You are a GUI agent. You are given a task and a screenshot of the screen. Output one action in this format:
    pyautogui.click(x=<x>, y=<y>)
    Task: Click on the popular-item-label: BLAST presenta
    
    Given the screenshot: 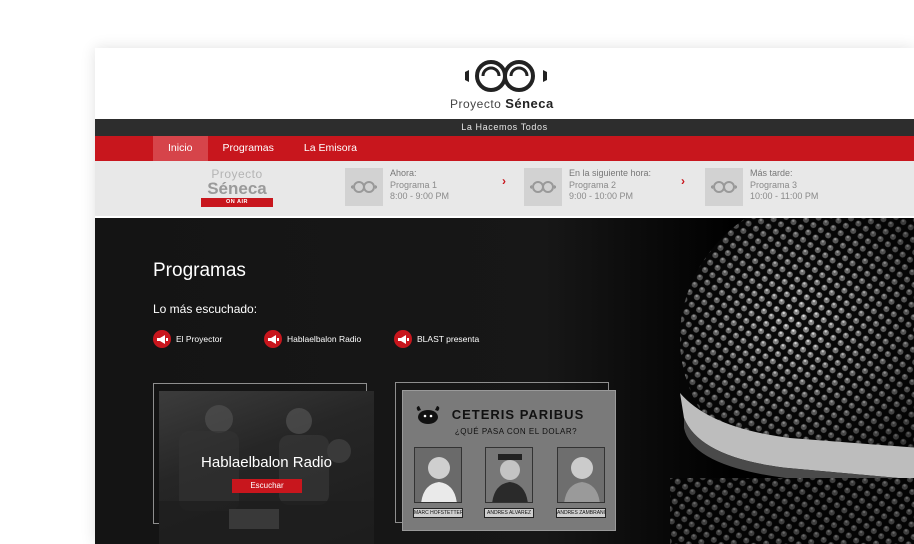 What is the action you would take?
    pyautogui.click(x=448, y=339)
    